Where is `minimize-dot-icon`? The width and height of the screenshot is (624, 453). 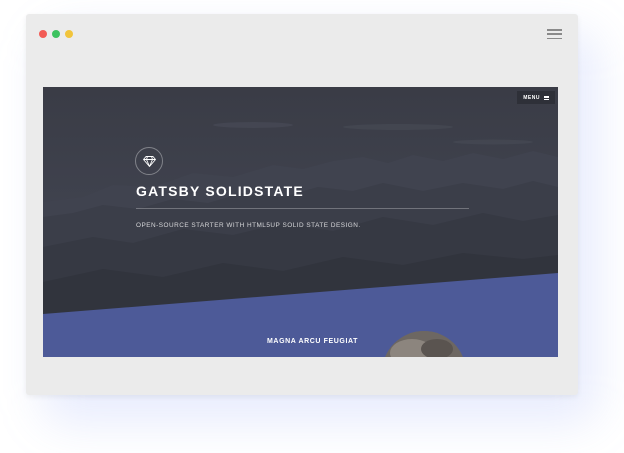
minimize-dot-icon is located at coordinates (56, 34).